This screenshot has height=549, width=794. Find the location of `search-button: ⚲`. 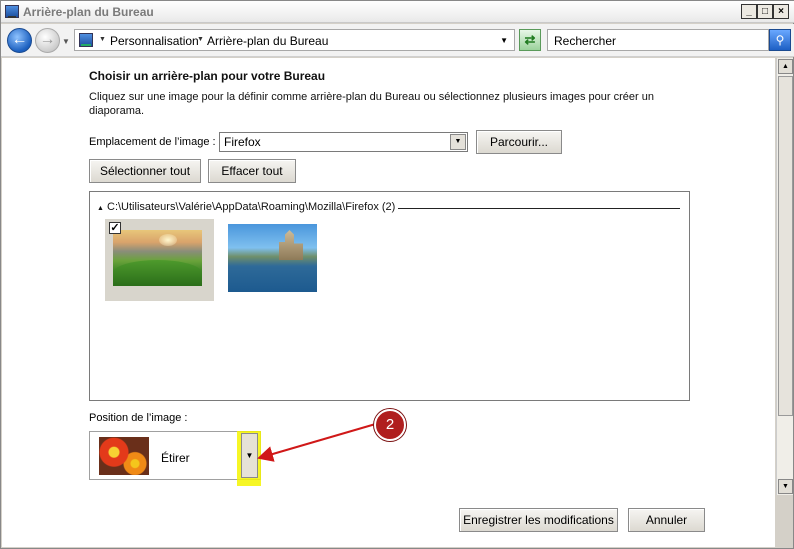

search-button: ⚲ is located at coordinates (780, 40).